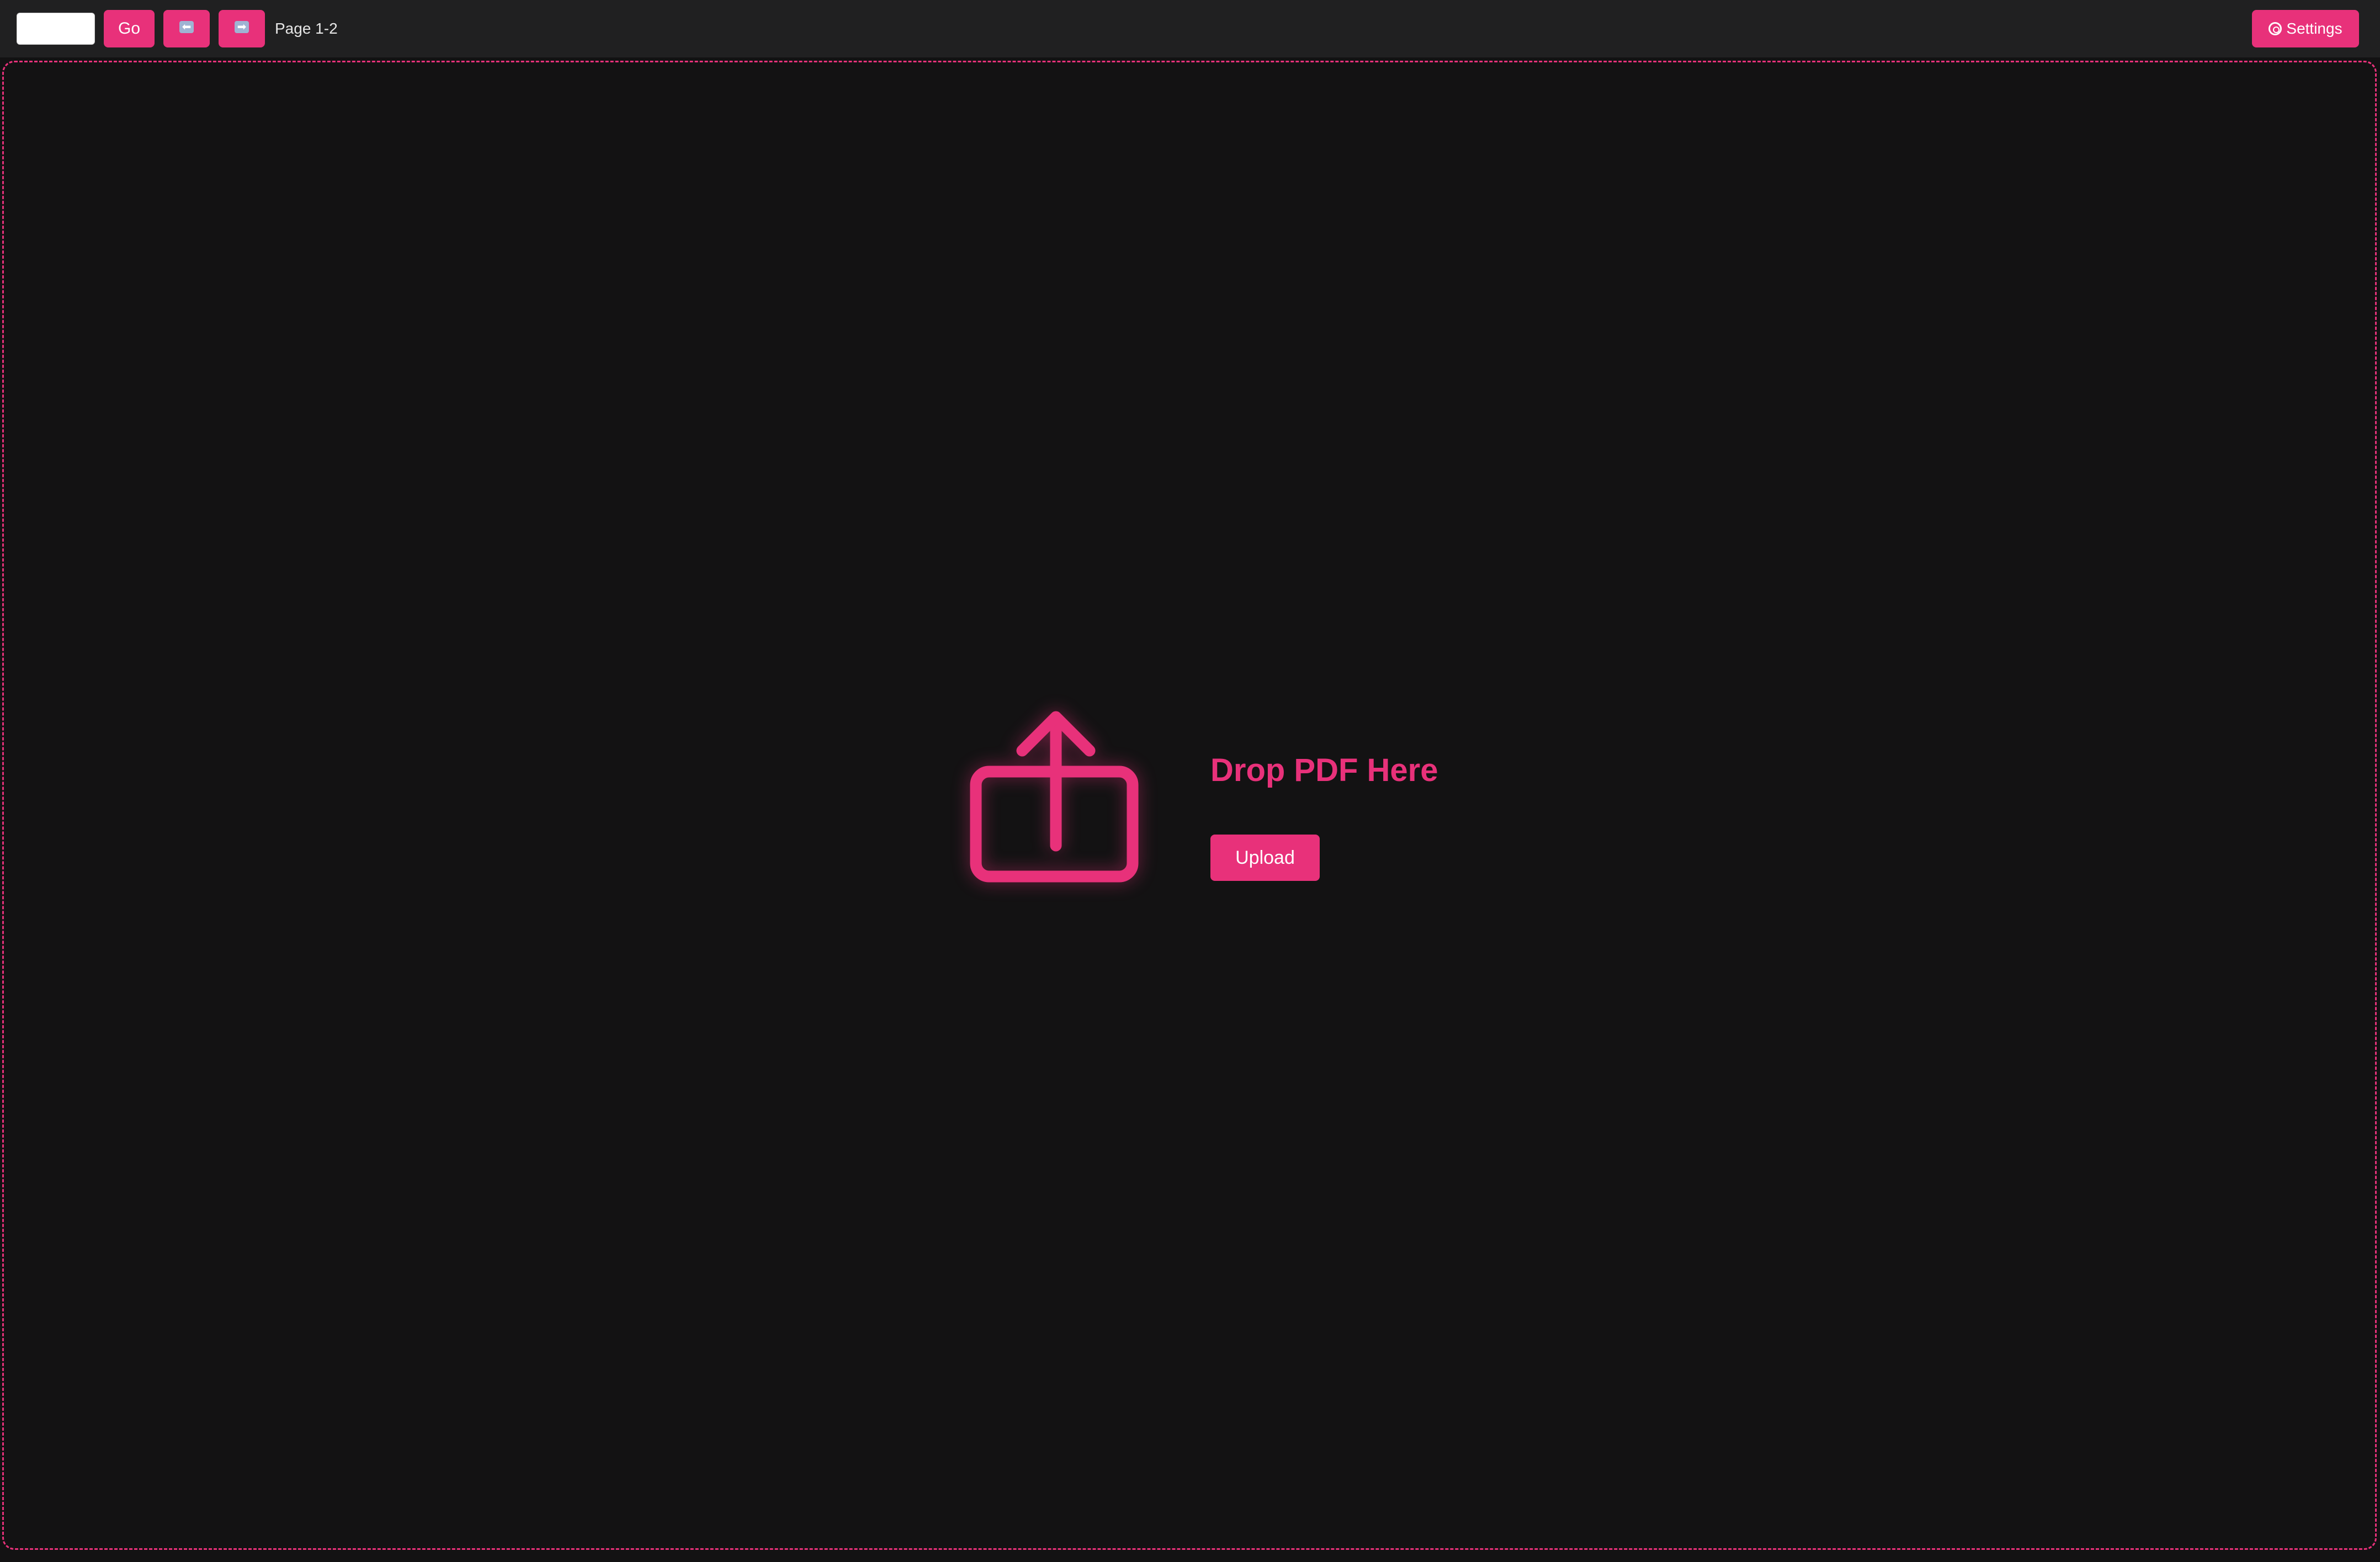  I want to click on next-page-button: ➡, so click(242, 28).